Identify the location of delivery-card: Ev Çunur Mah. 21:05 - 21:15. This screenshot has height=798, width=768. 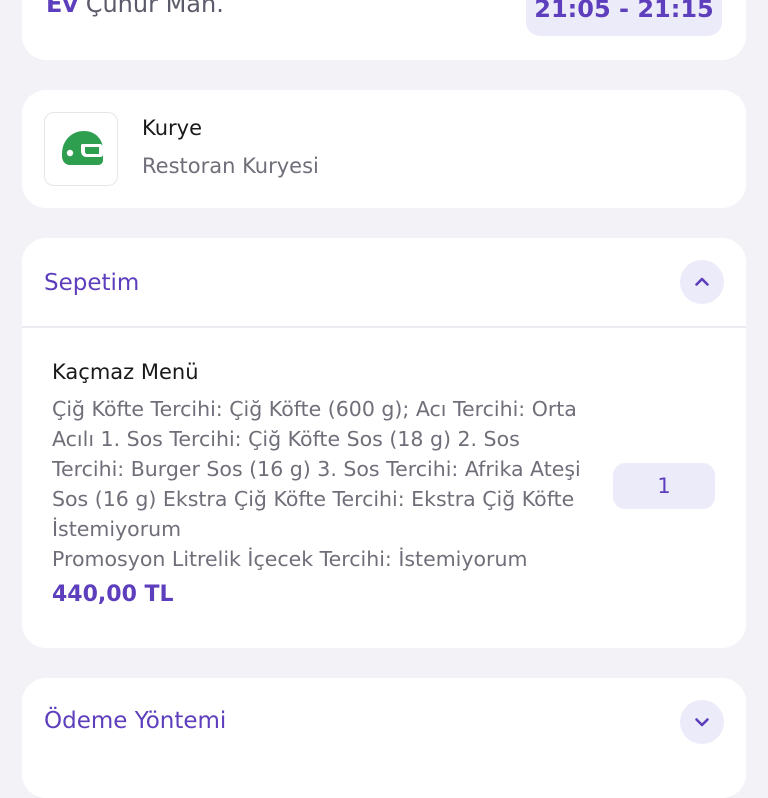
(384, 30).